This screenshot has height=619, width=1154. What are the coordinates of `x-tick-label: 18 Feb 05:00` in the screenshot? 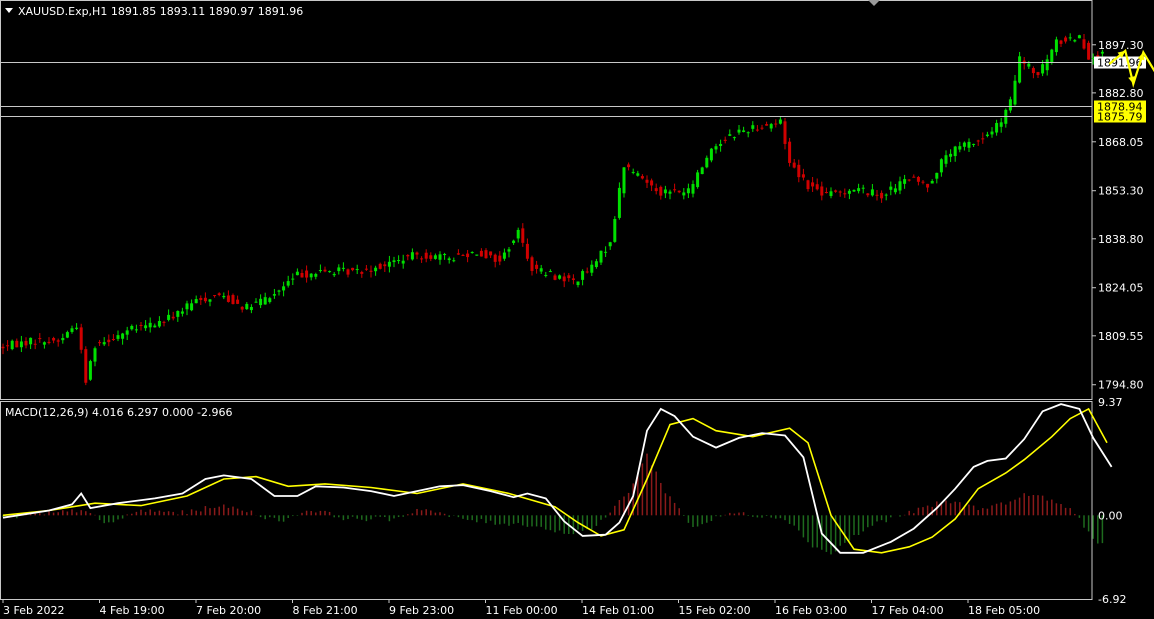 It's located at (1004, 610).